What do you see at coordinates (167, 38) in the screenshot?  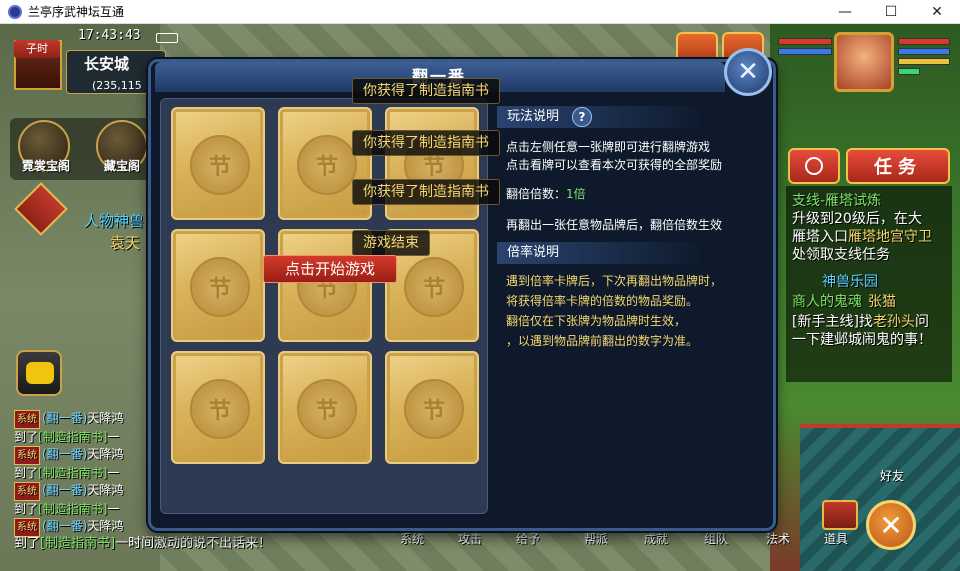 I see `battery-icon` at bounding box center [167, 38].